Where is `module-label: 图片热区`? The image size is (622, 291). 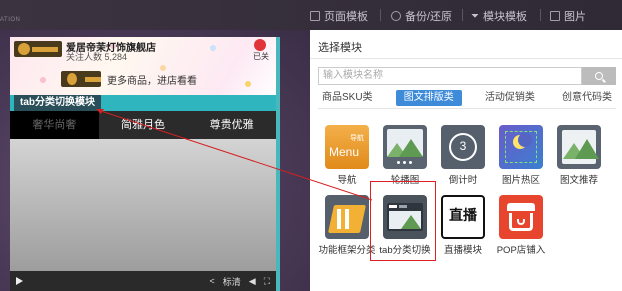 module-label: 图片热区 is located at coordinates (520, 180).